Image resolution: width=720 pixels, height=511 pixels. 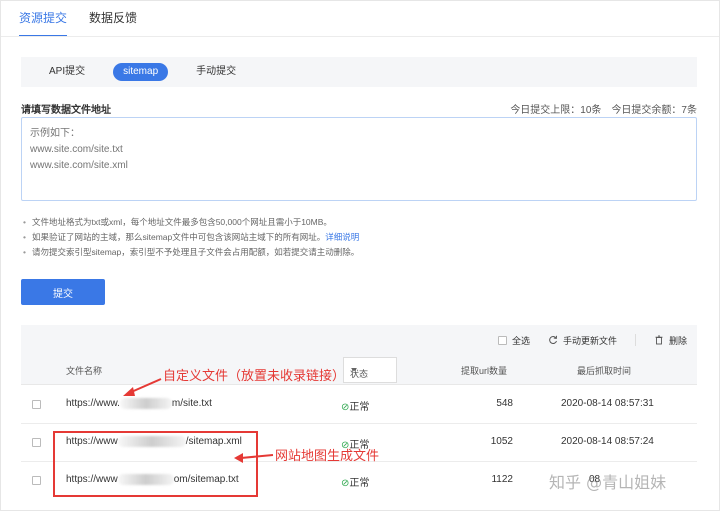 What do you see at coordinates (654, 110) in the screenshot?
I see `quota-remaining: 今日提交余额：7条` at bounding box center [654, 110].